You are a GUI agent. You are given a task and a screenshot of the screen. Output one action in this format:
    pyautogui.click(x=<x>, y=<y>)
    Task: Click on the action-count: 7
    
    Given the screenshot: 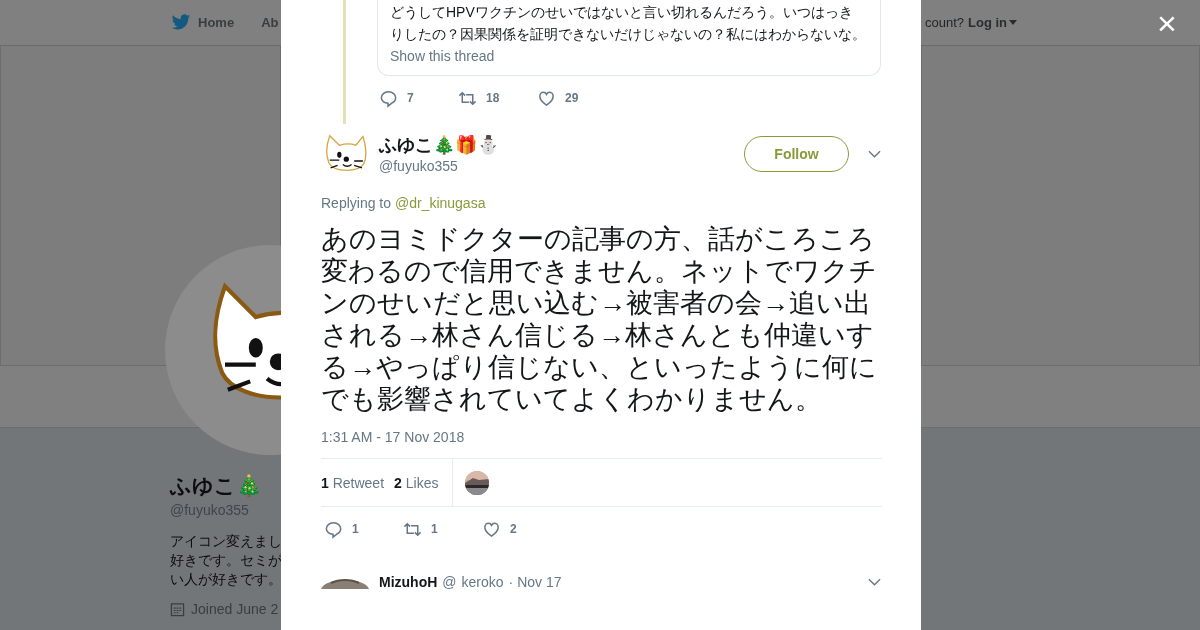 What is the action you would take?
    pyautogui.click(x=410, y=98)
    